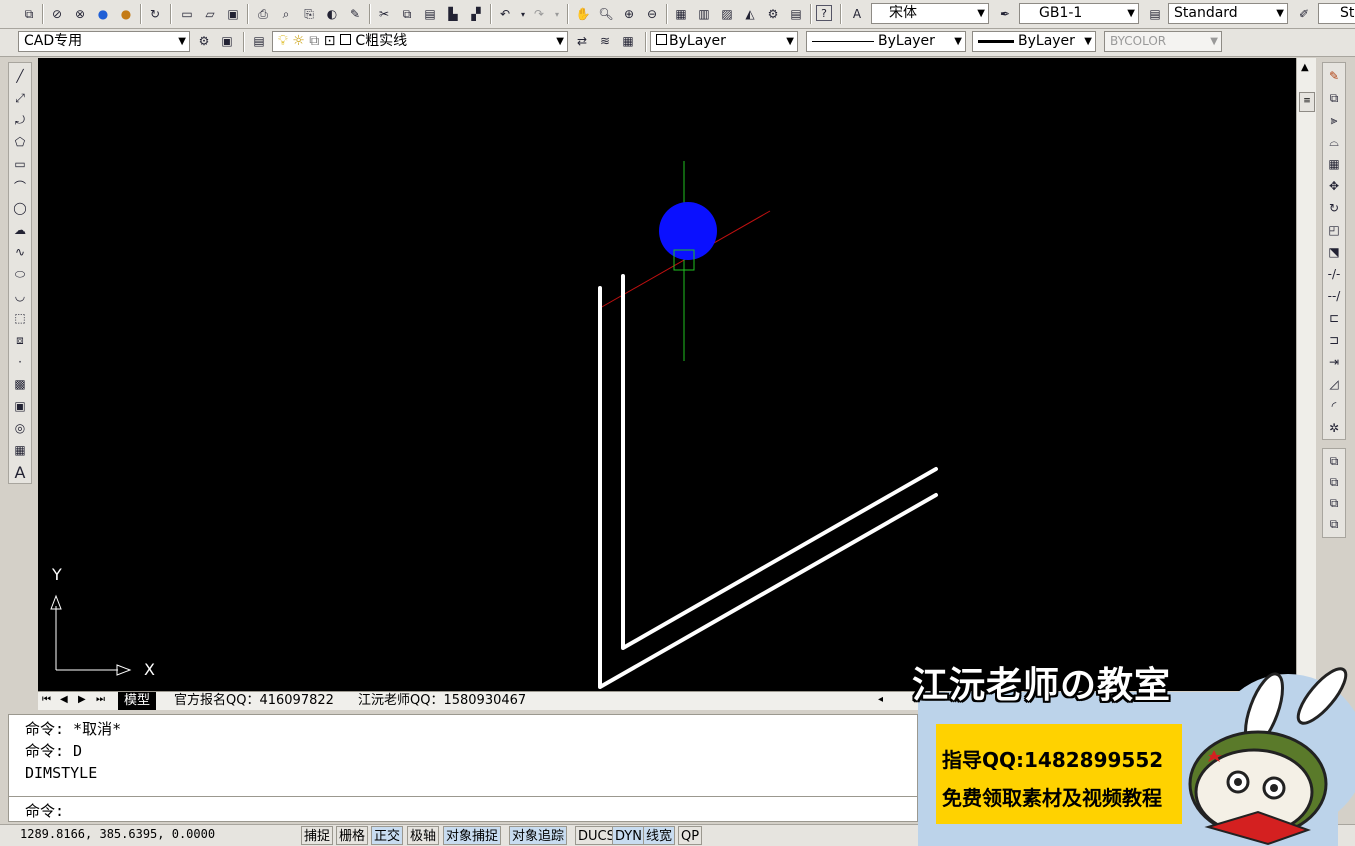  What do you see at coordinates (46, 699) in the screenshot?
I see `tab-first-icon: ⏮` at bounding box center [46, 699].